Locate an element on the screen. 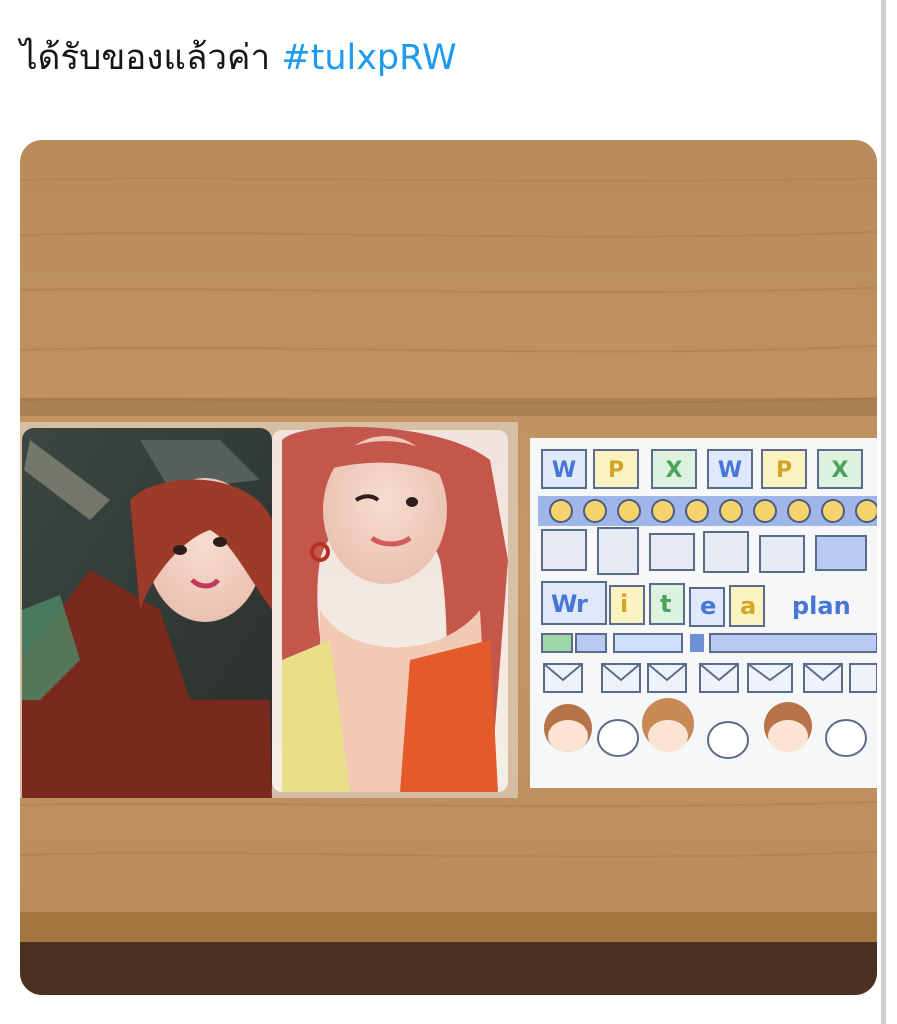 The image size is (897, 1024). desk-edge-shadow is located at coordinates (448, 407).